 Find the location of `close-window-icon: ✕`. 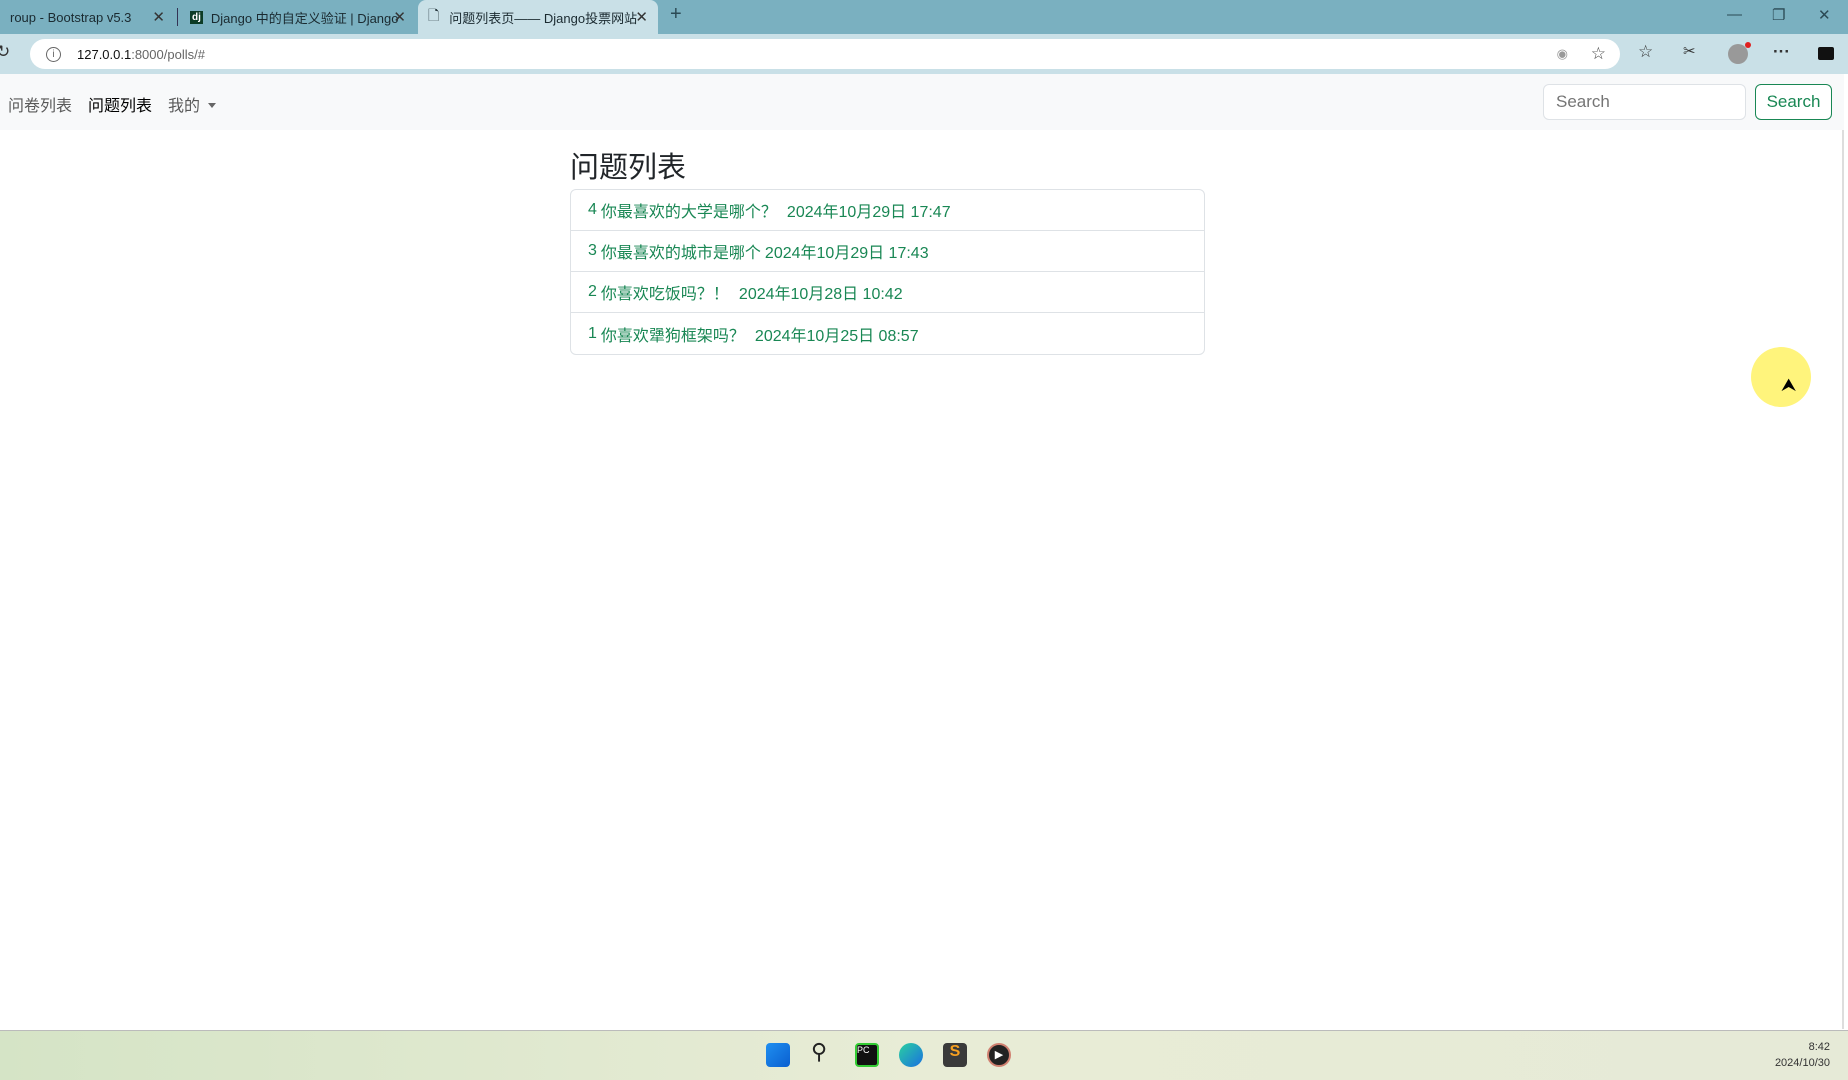

close-window-icon: ✕ is located at coordinates (1824, 15).